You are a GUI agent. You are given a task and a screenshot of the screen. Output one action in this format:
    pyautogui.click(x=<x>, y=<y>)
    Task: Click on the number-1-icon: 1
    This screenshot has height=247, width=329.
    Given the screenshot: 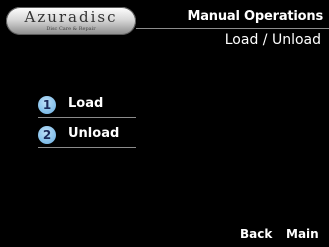 What is the action you would take?
    pyautogui.click(x=47, y=105)
    